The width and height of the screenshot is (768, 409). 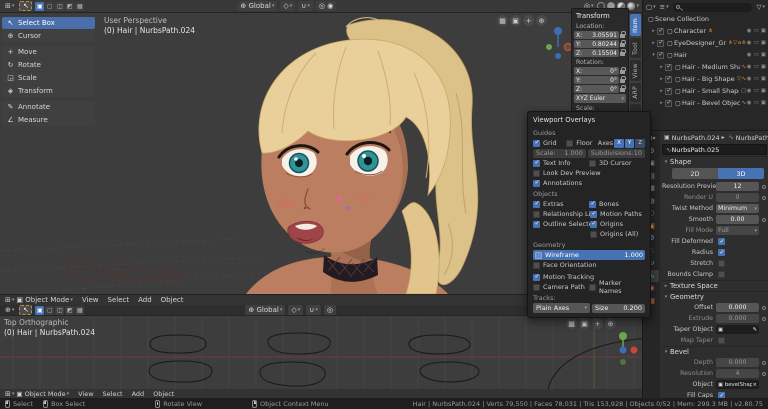 I want to click on grid-scale-field: Scale: 1.000, so click(x=559, y=153).